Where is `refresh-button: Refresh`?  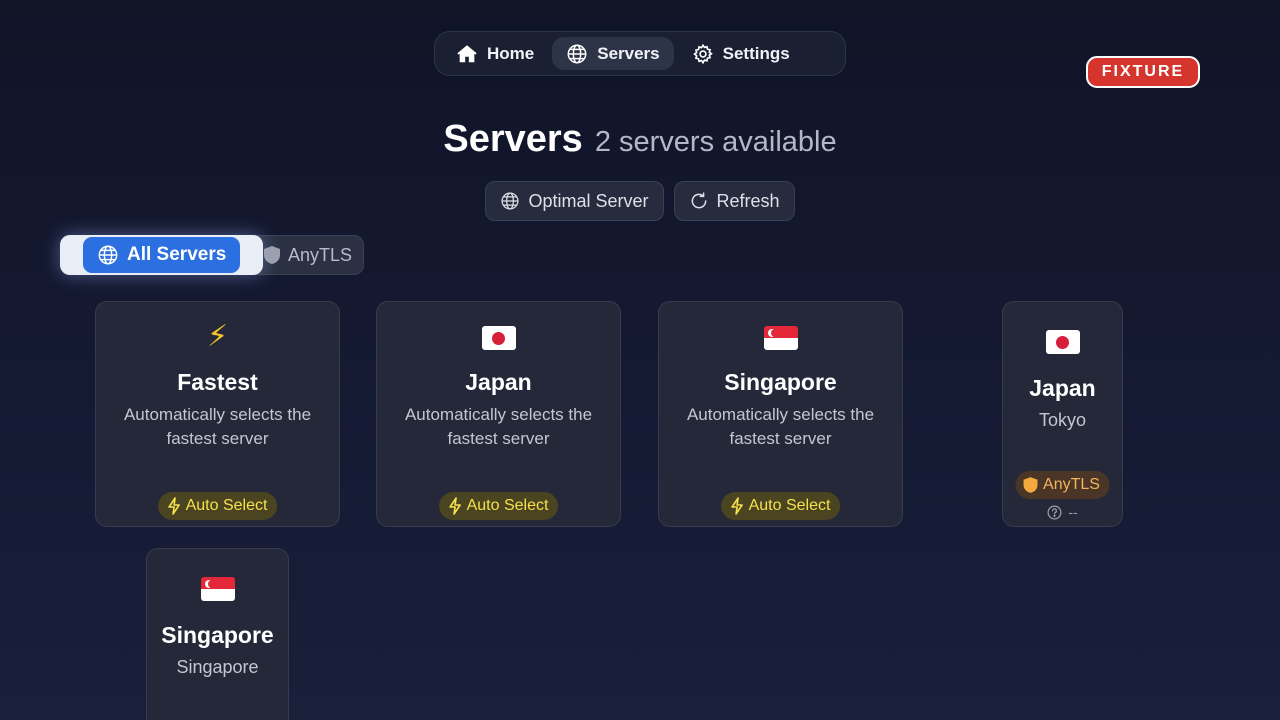 refresh-button: Refresh is located at coordinates (734, 201).